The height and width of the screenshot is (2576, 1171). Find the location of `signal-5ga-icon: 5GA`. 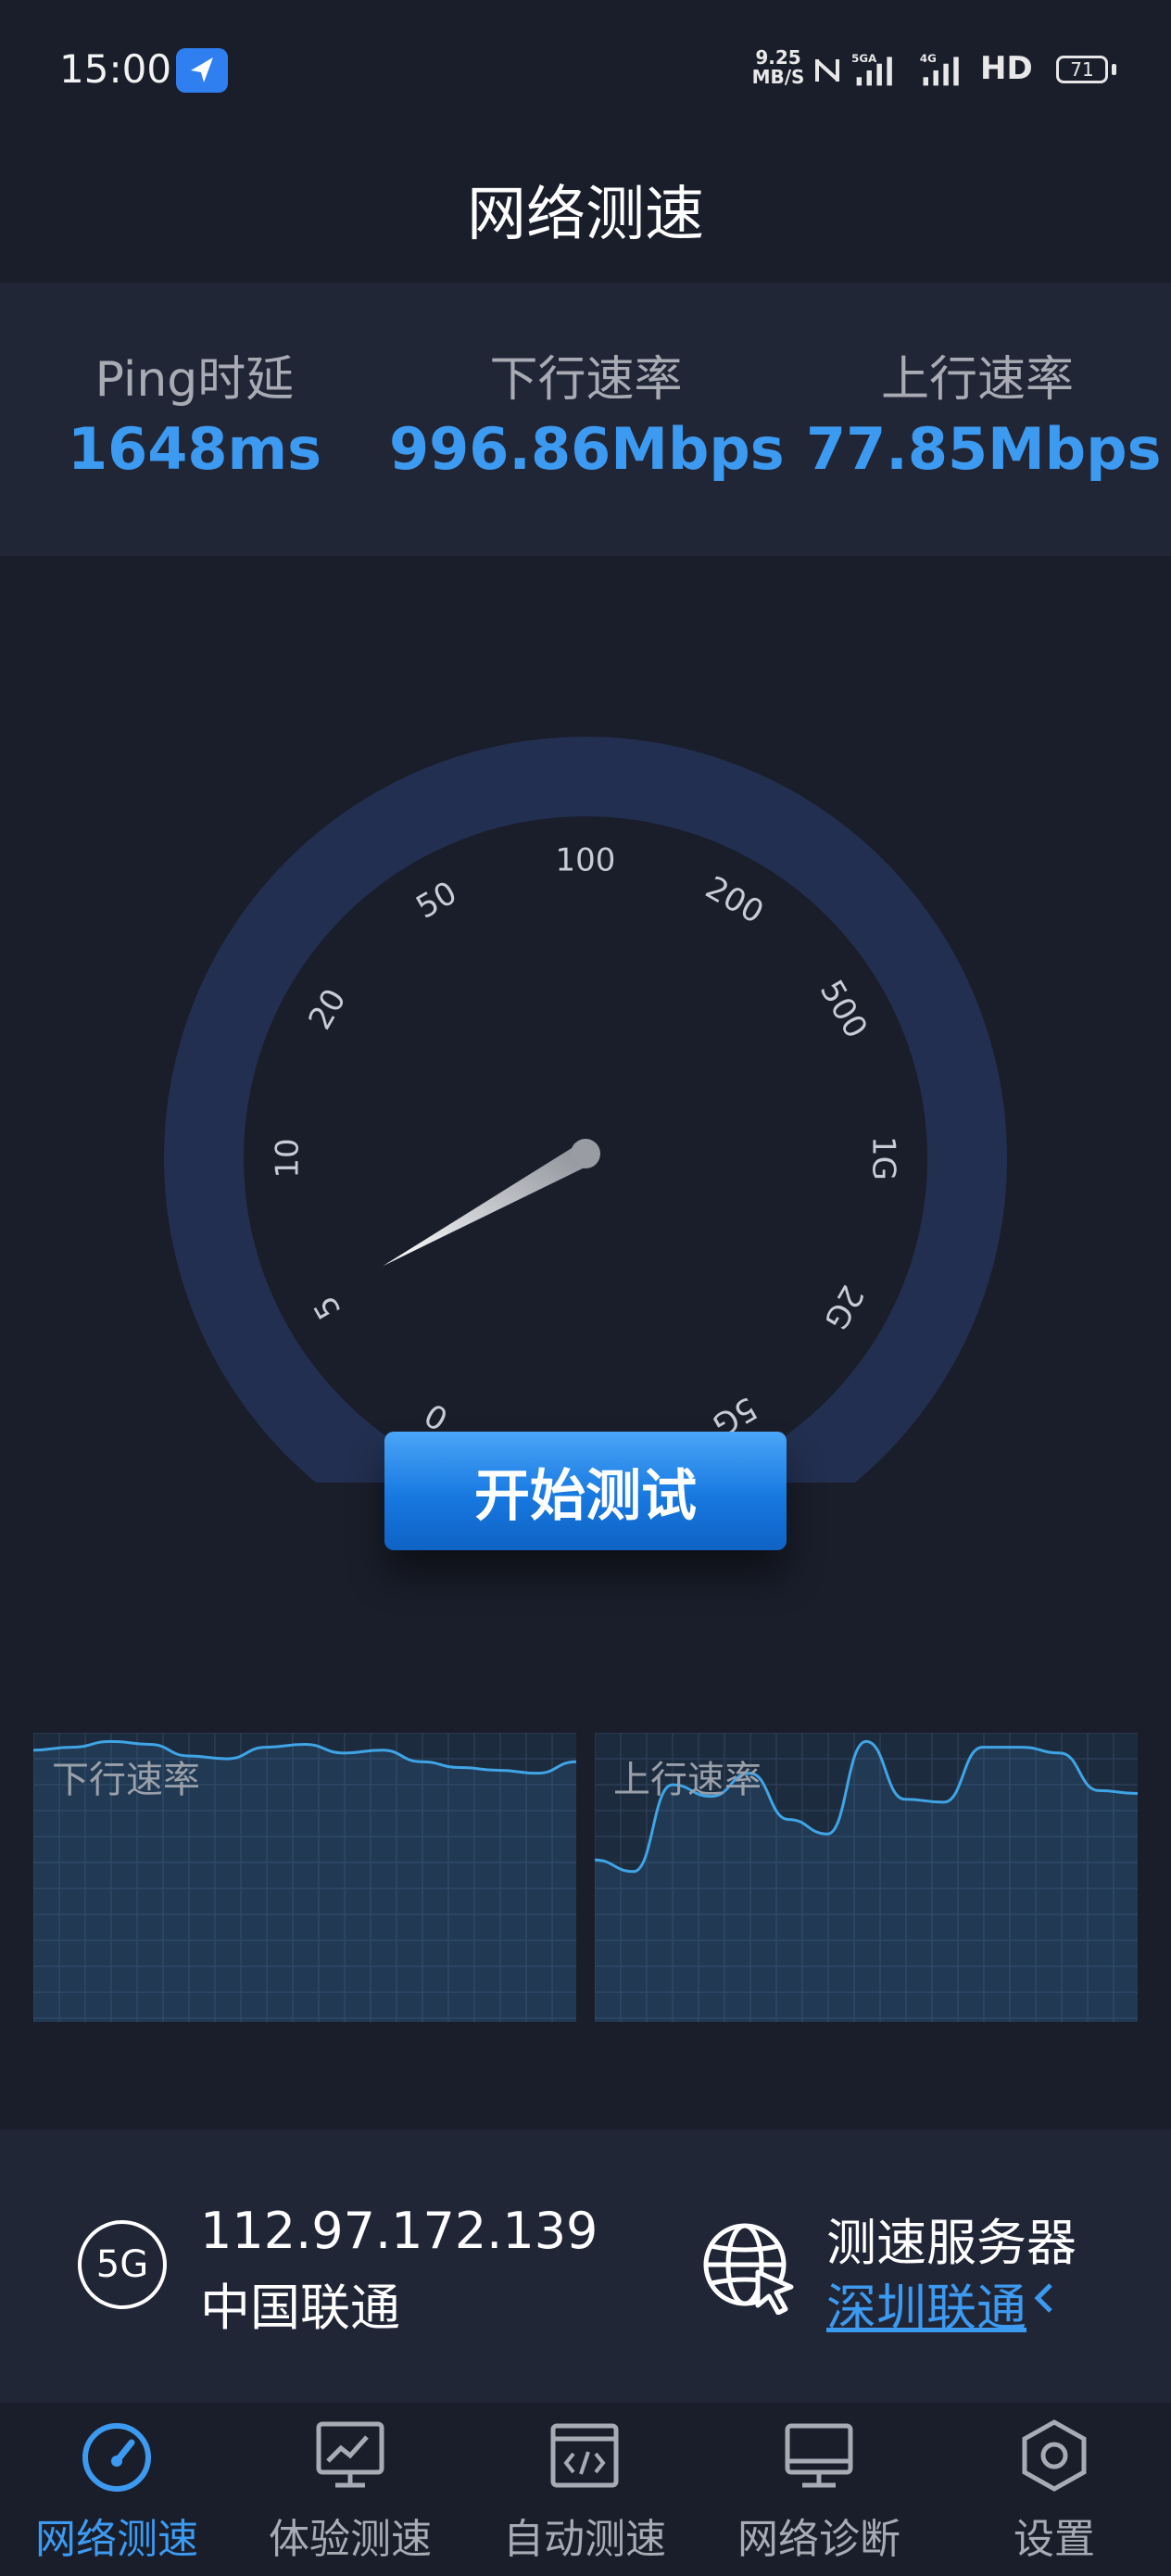

signal-5ga-icon: 5GA is located at coordinates (872, 69).